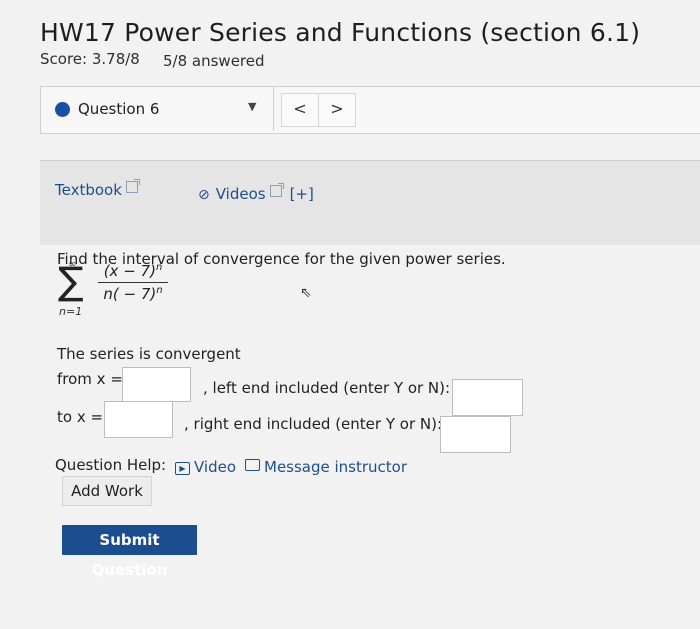 This screenshot has width=700, height=629. Describe the element at coordinates (300, 110) in the screenshot. I see `prev-question-button: <` at that location.